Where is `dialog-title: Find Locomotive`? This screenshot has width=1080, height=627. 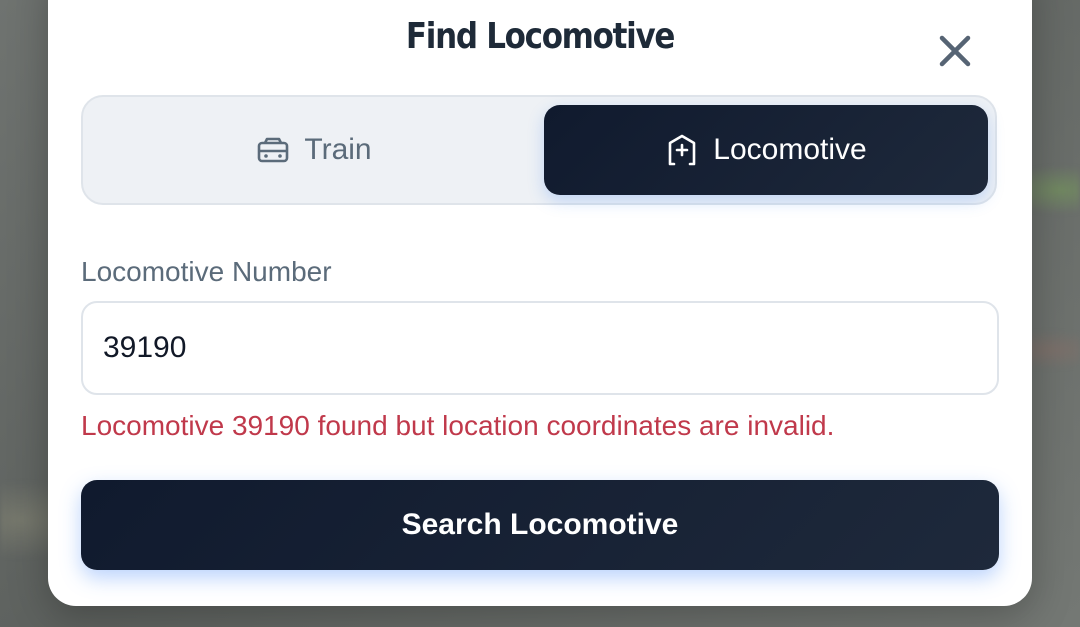 dialog-title: Find Locomotive is located at coordinates (540, 36).